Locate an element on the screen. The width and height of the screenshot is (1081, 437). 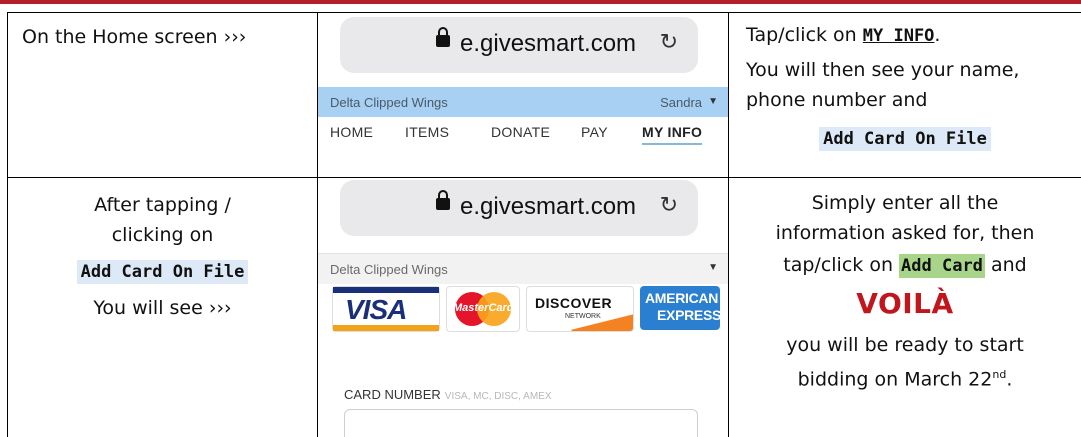
card-number-label: CARD NUMBER VISA, MC, DISC, AMEX is located at coordinates (448, 394).